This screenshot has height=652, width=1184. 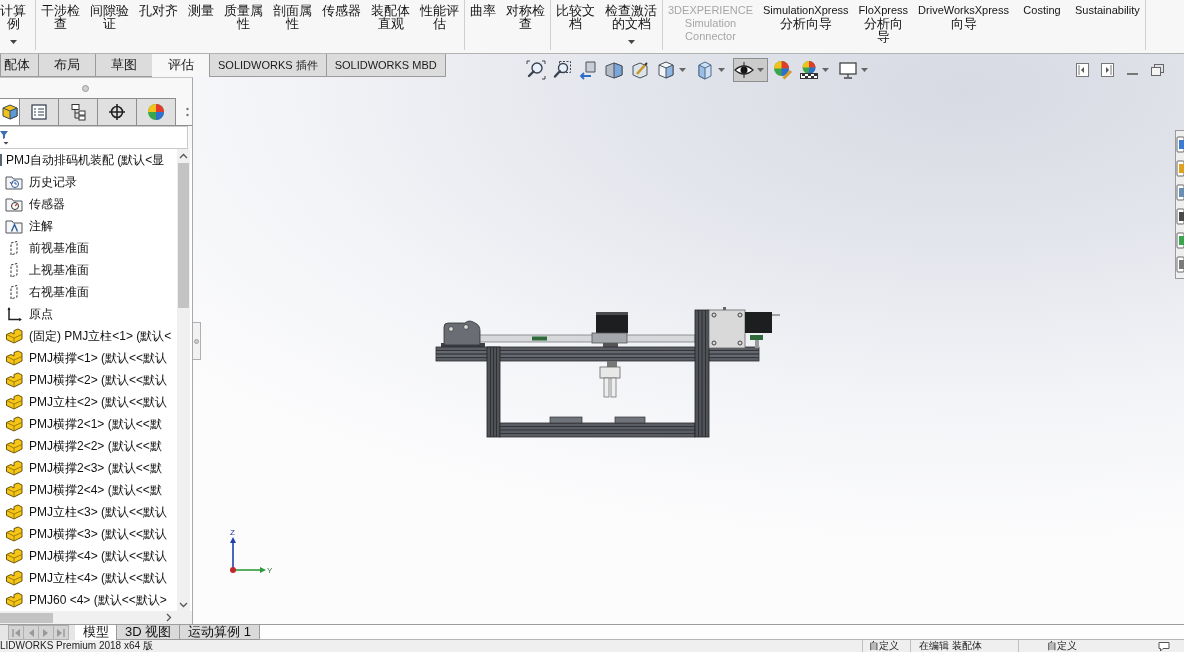 What do you see at coordinates (439, 25) in the screenshot?
I see `ribbon-button: 性能评 估` at bounding box center [439, 25].